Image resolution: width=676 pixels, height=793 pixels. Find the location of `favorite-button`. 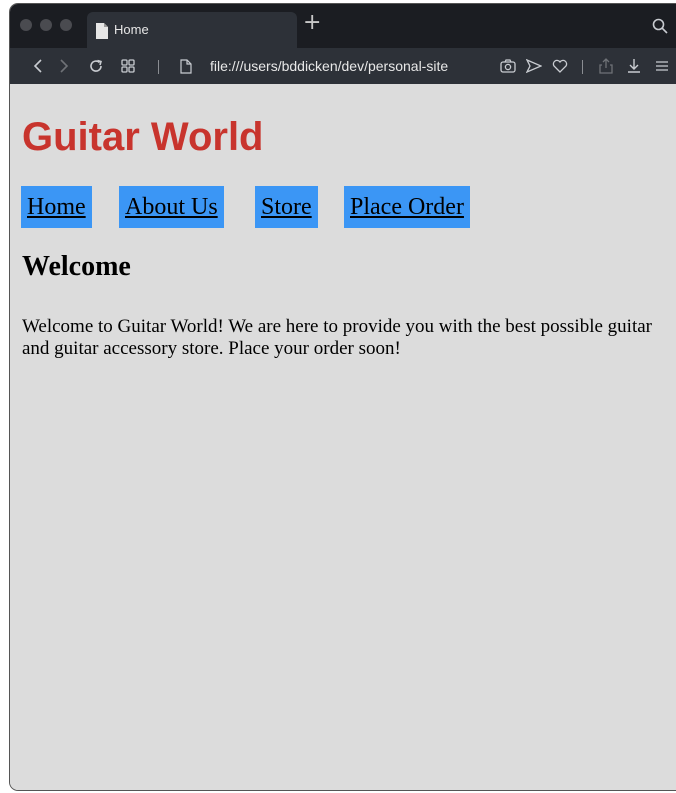

favorite-button is located at coordinates (560, 66).